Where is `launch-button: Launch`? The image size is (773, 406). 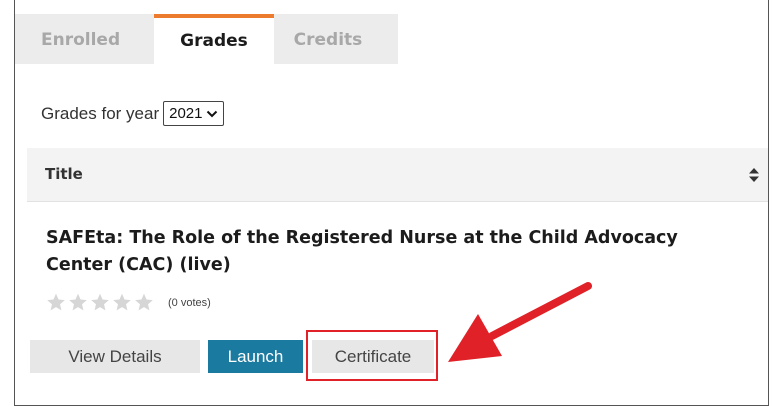 launch-button: Launch is located at coordinates (255, 356).